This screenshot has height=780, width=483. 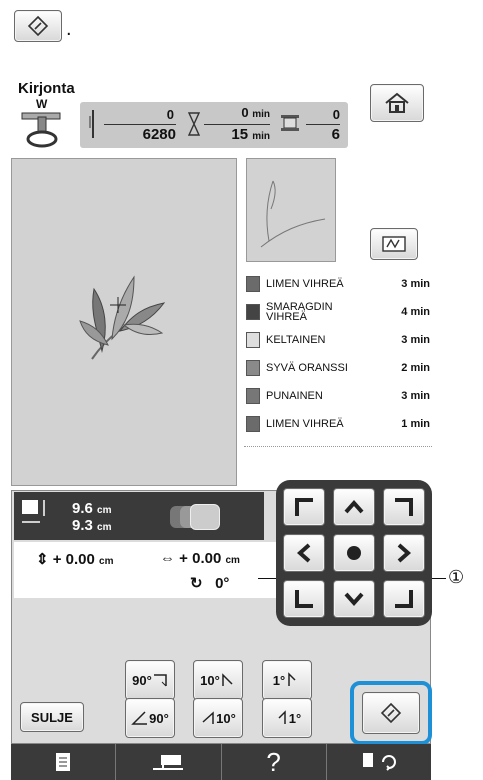 I want to click on size-width: 9.6 cm, so click(x=92, y=508).